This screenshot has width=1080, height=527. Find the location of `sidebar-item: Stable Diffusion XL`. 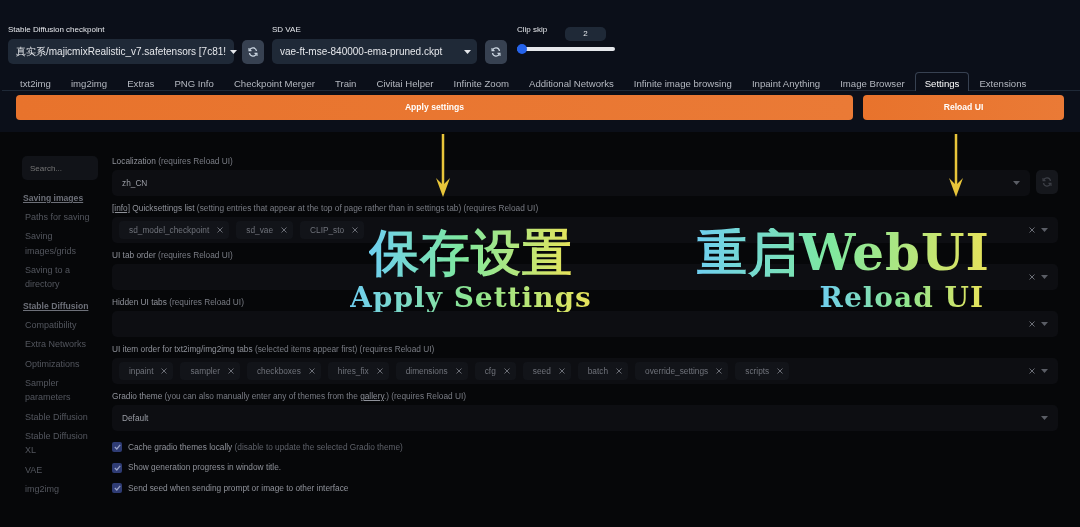

sidebar-item: Stable Diffusion XL is located at coordinates (61, 443).